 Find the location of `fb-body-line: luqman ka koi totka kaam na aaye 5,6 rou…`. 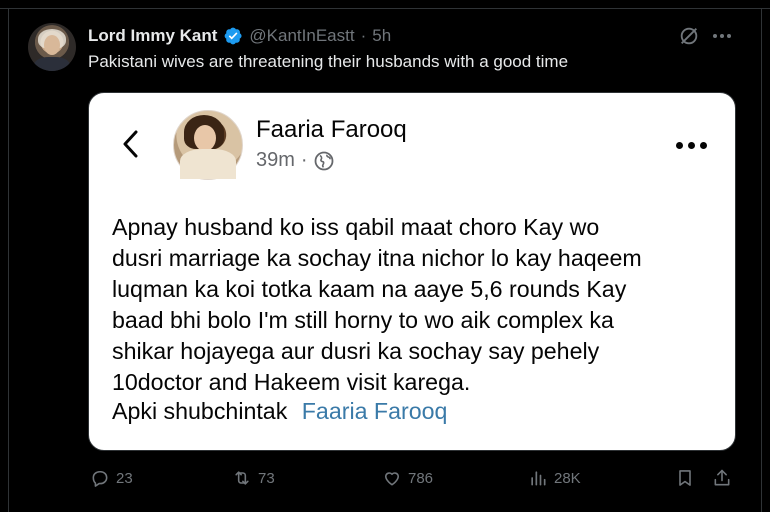

fb-body-line: luqman ka koi totka kaam na aaye 5,6 rou… is located at coordinates (369, 288).